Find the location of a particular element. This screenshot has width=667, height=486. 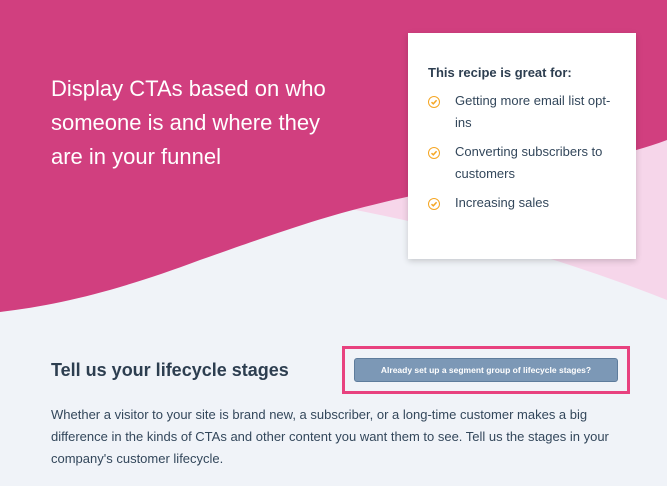

benefit-text: Increasing sales is located at coordinates (502, 202).